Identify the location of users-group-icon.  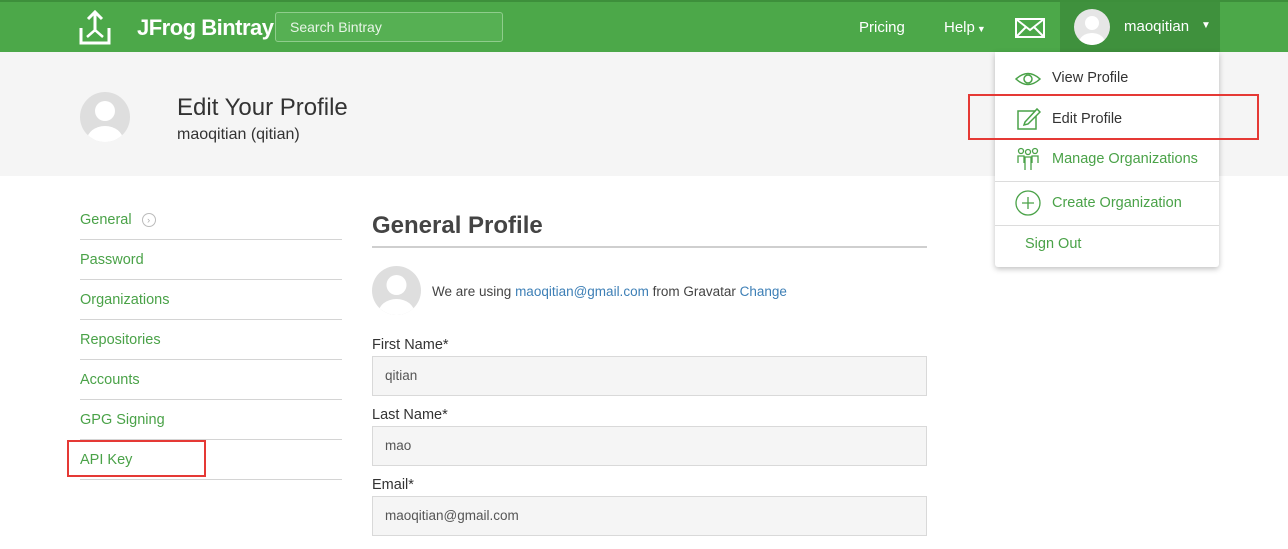
(1028, 158).